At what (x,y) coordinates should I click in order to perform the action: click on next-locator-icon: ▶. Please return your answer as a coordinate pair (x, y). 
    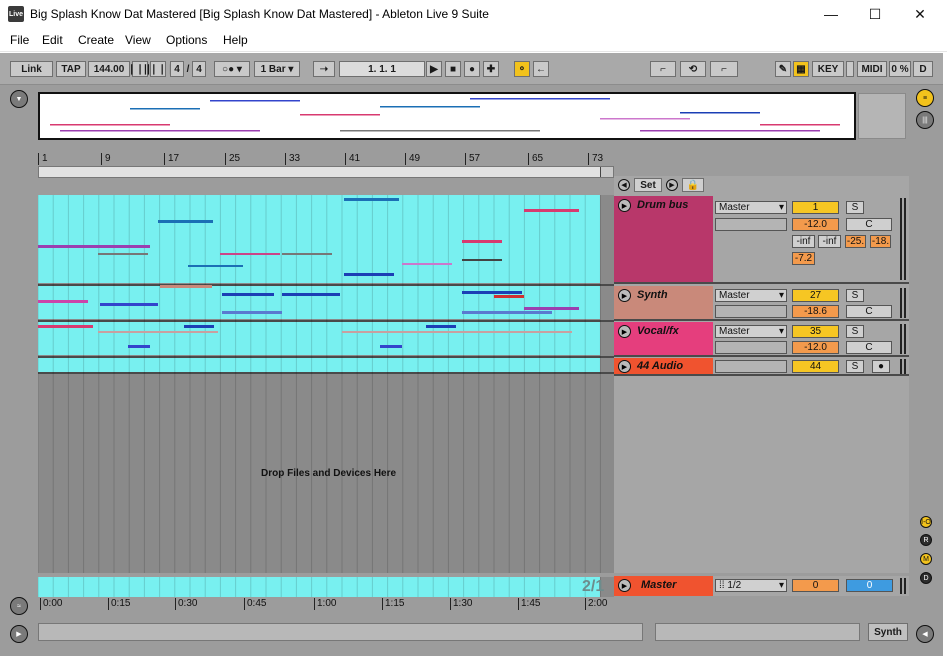
    Looking at the image, I should click on (672, 185).